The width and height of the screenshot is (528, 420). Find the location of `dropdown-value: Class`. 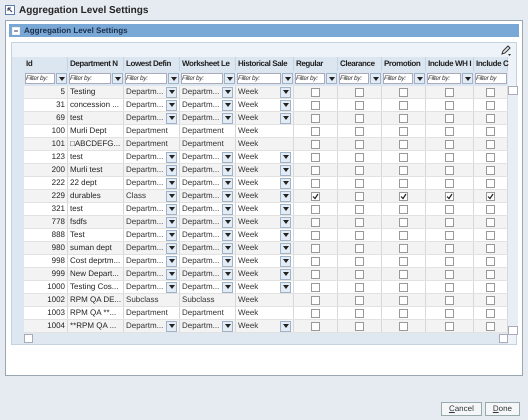

dropdown-value: Class is located at coordinates (136, 196).